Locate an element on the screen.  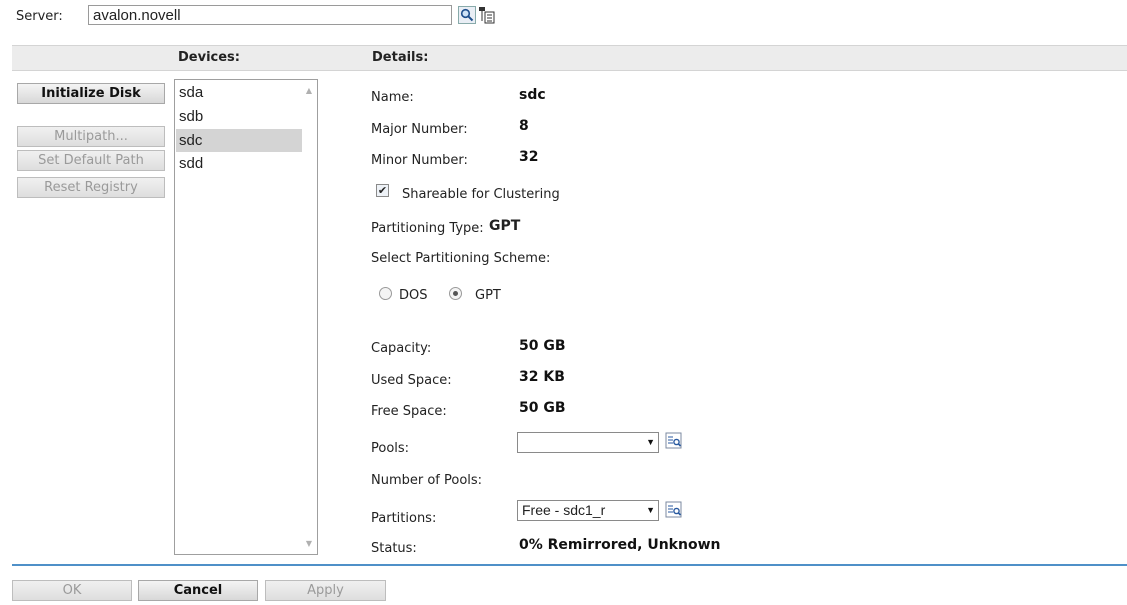
minor-number-label: Minor Number: is located at coordinates (419, 160).